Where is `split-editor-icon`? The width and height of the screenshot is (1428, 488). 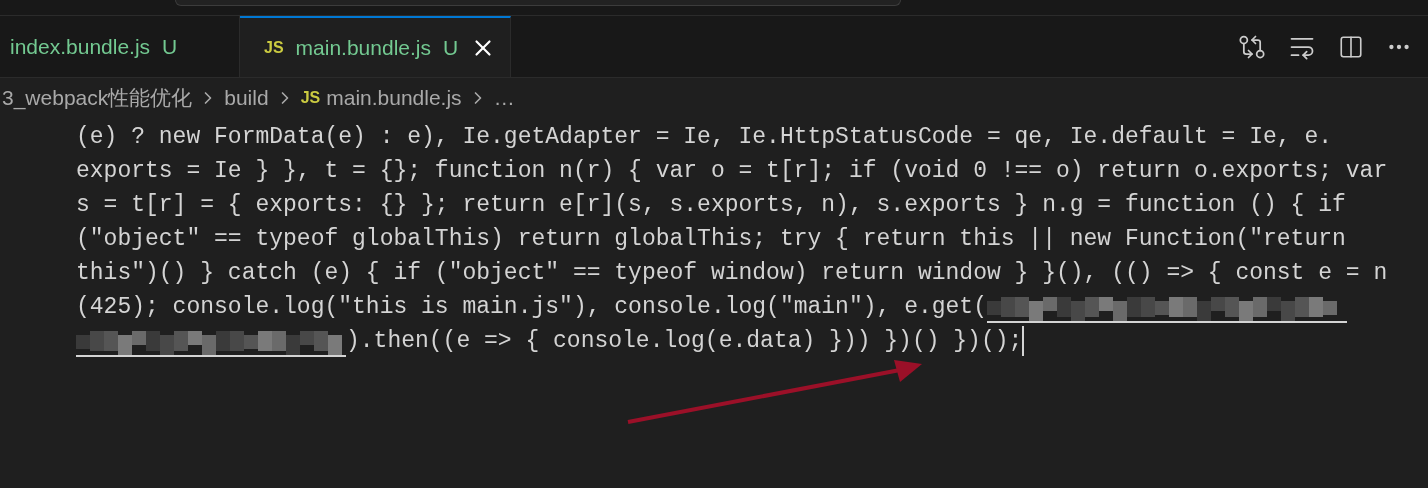
split-editor-icon is located at coordinates (1351, 46).